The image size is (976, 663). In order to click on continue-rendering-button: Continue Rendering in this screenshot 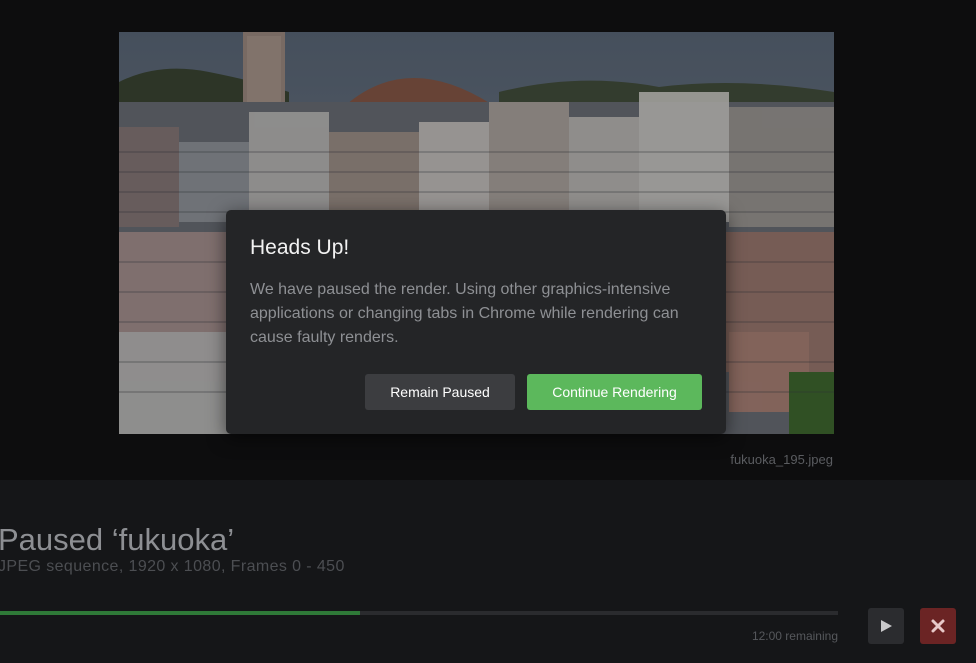, I will do `click(614, 392)`.